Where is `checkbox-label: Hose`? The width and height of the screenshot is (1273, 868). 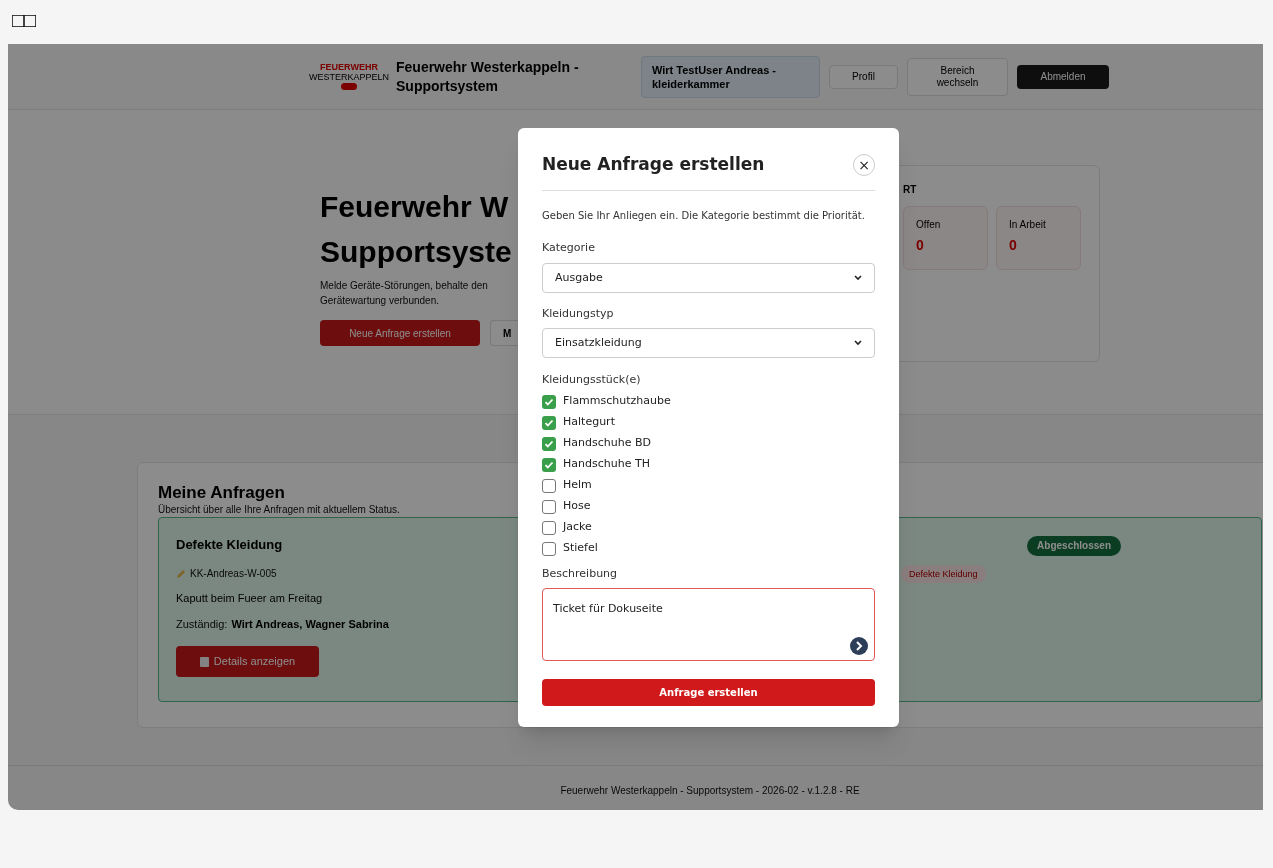
checkbox-label: Hose is located at coordinates (577, 506).